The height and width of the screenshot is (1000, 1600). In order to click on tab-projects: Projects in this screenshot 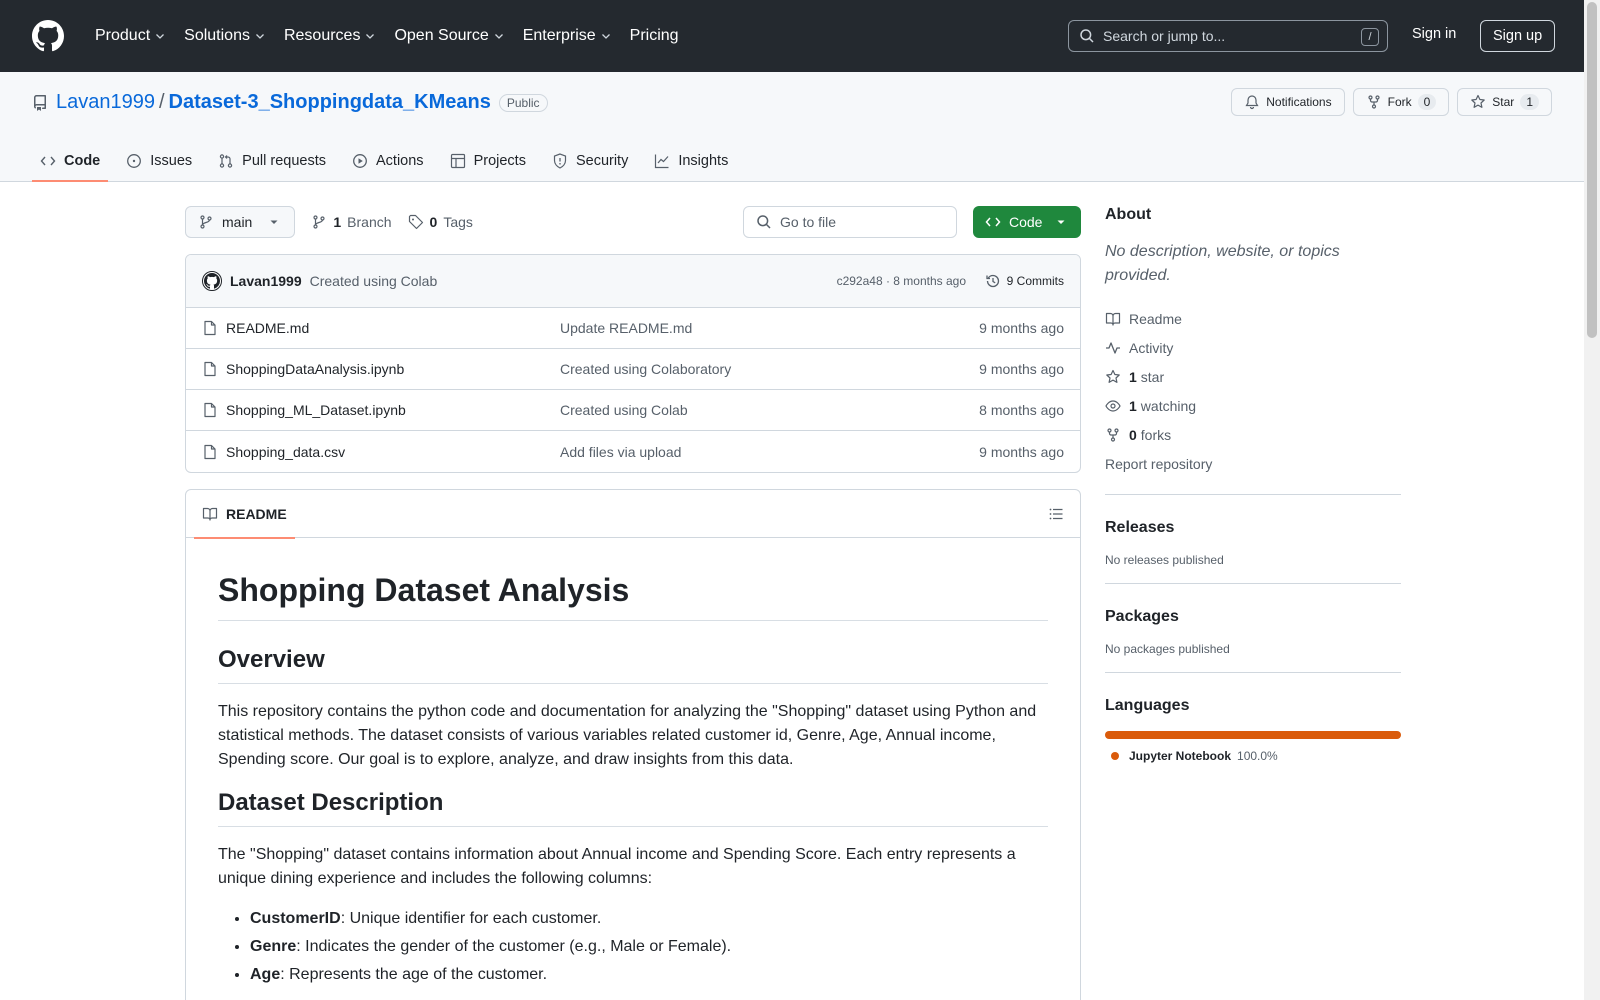, I will do `click(488, 160)`.